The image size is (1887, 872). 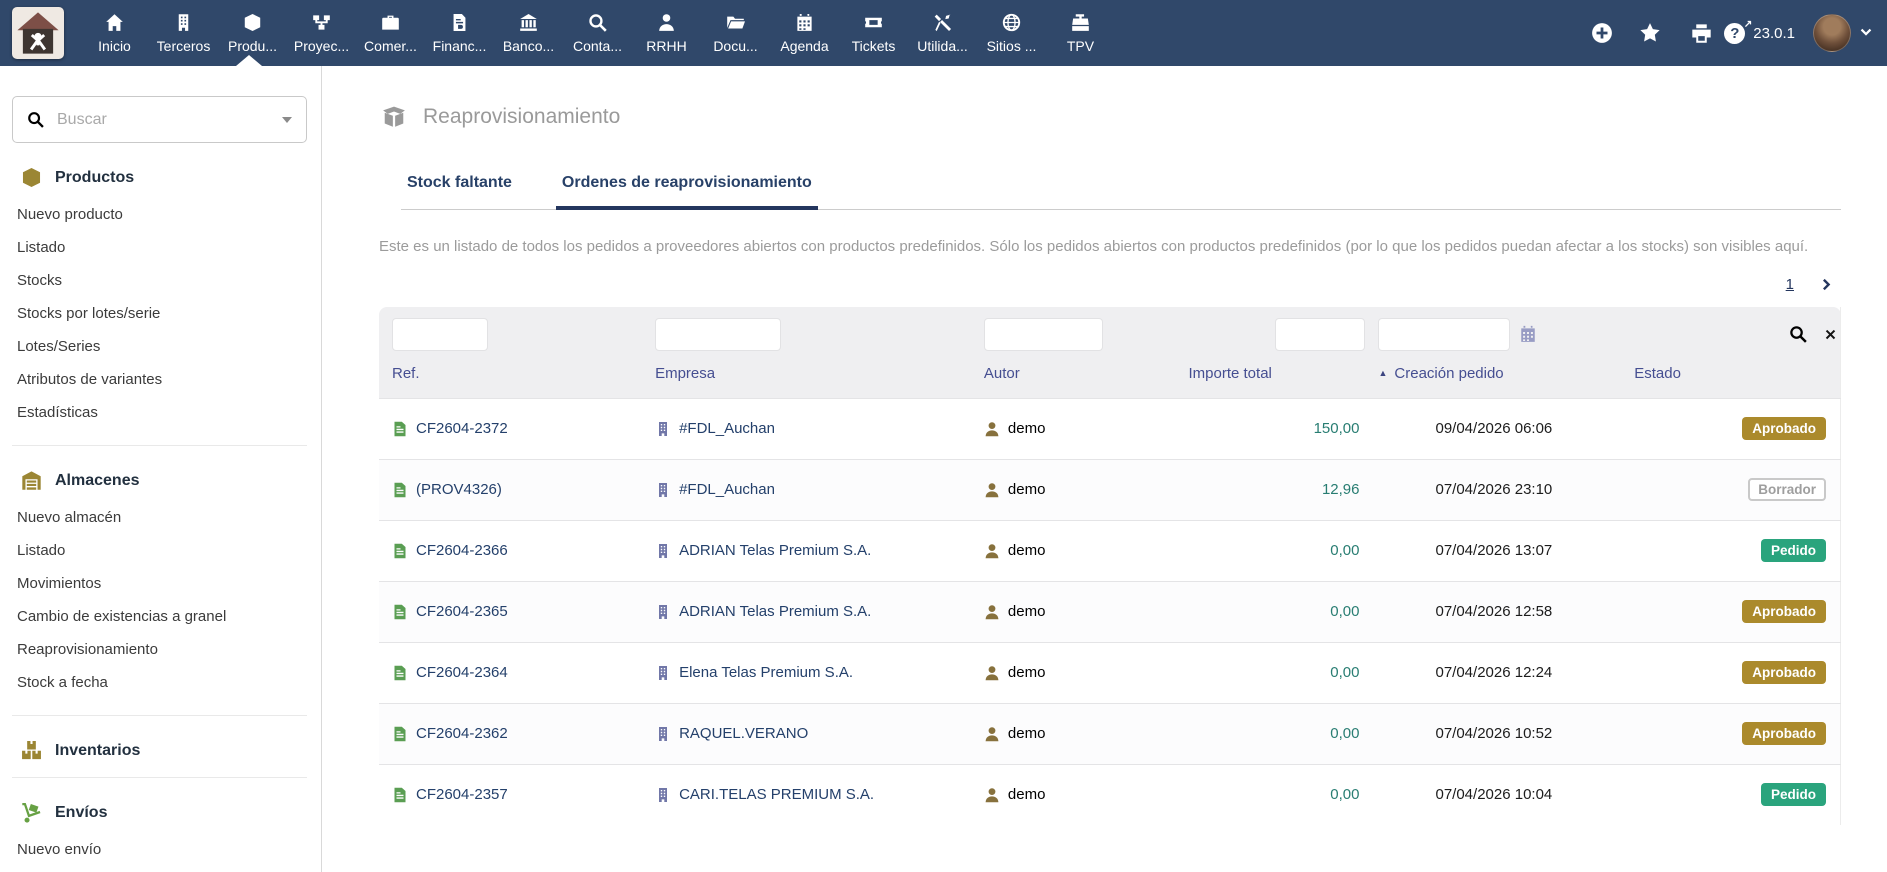 What do you see at coordinates (462, 550) in the screenshot?
I see `order-ref-link: CF2604-2366` at bounding box center [462, 550].